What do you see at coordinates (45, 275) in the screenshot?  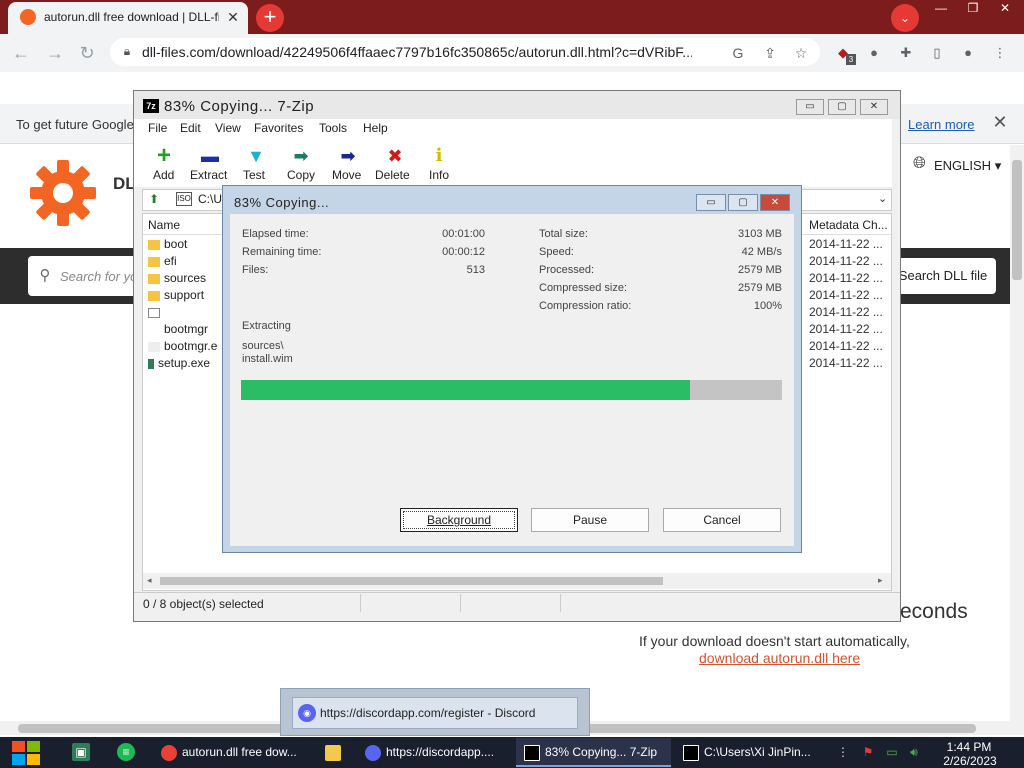 I see `search-icon: ⚲` at bounding box center [45, 275].